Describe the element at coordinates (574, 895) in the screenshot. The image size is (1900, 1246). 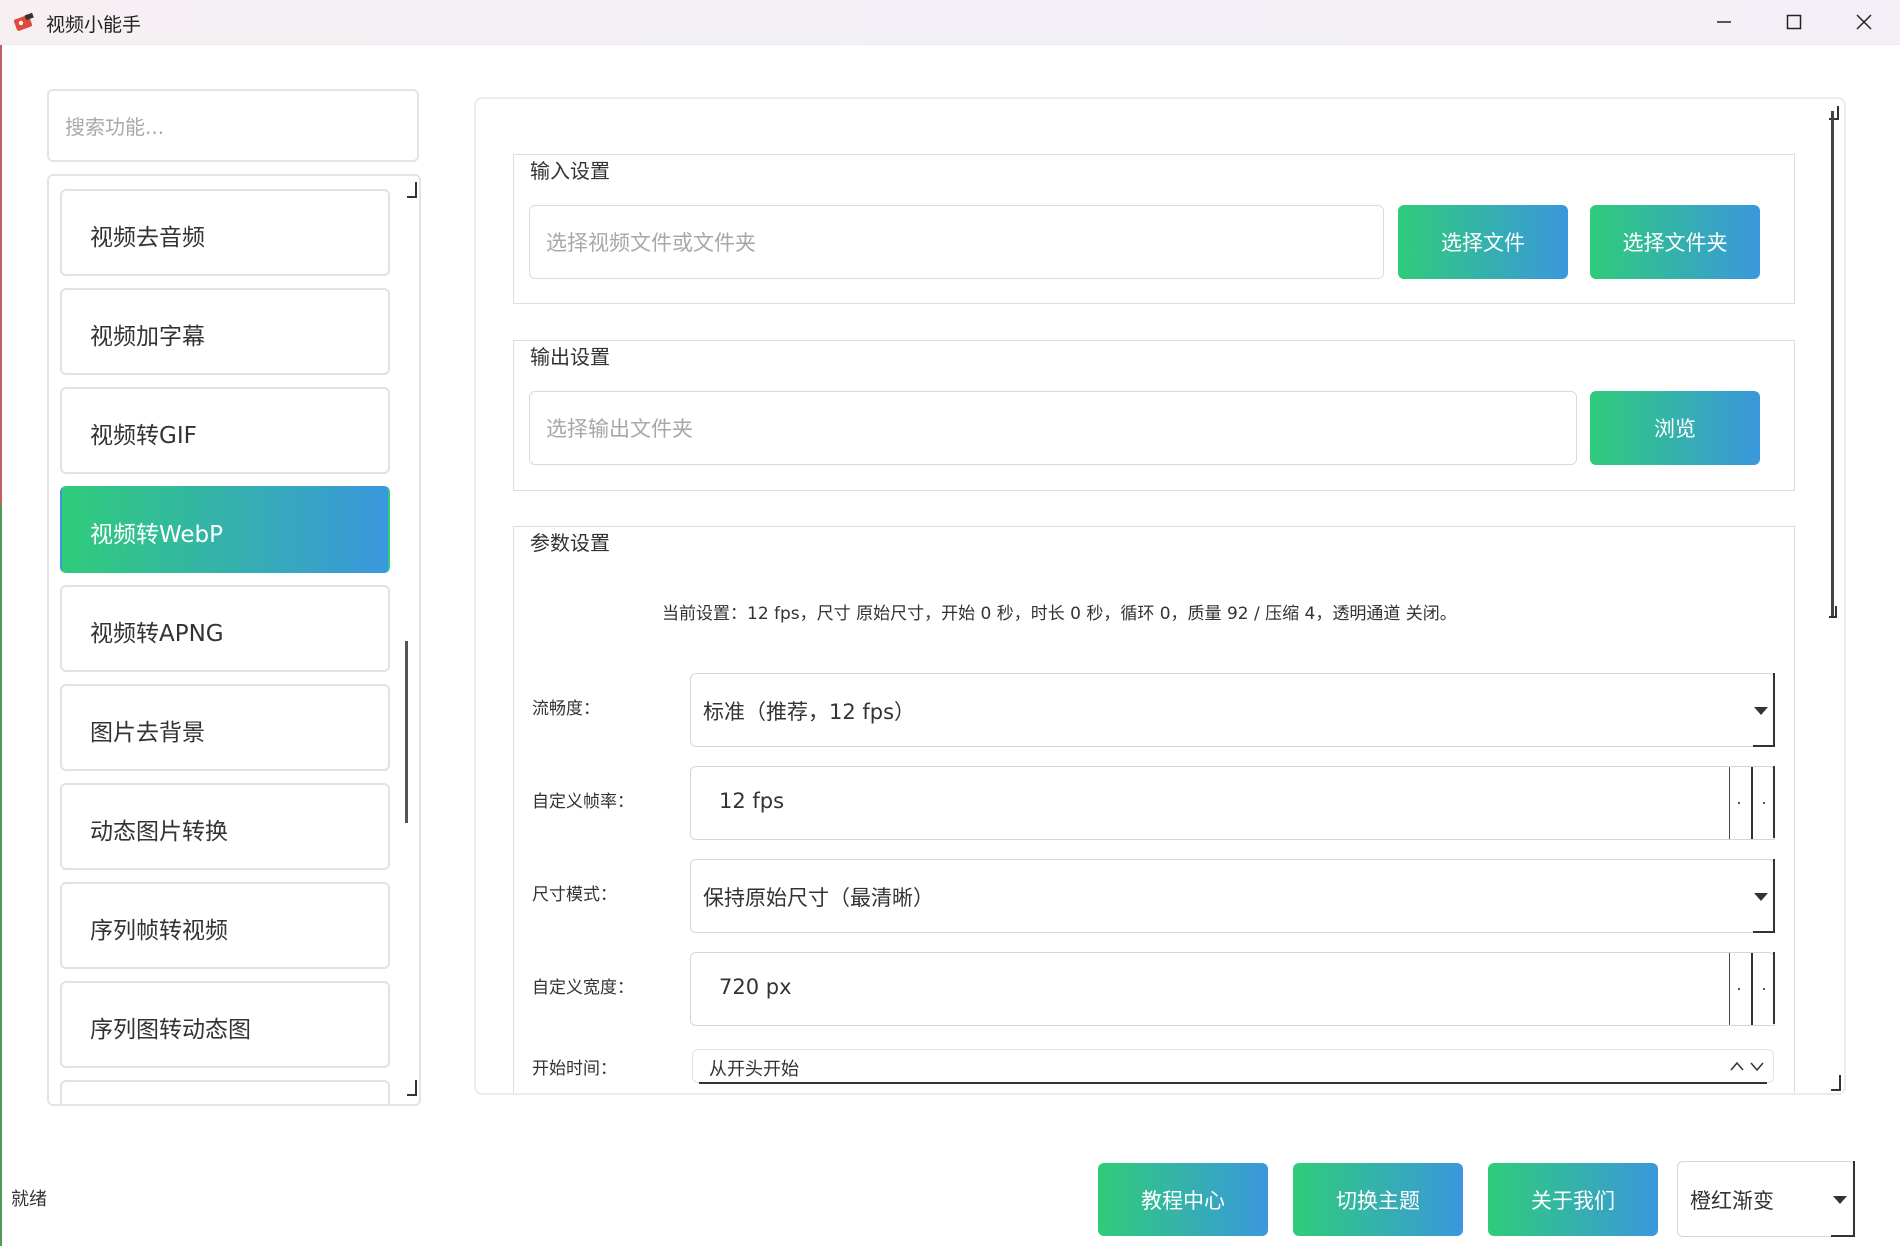
I see `size-mode-label: 尺寸模式：` at that location.